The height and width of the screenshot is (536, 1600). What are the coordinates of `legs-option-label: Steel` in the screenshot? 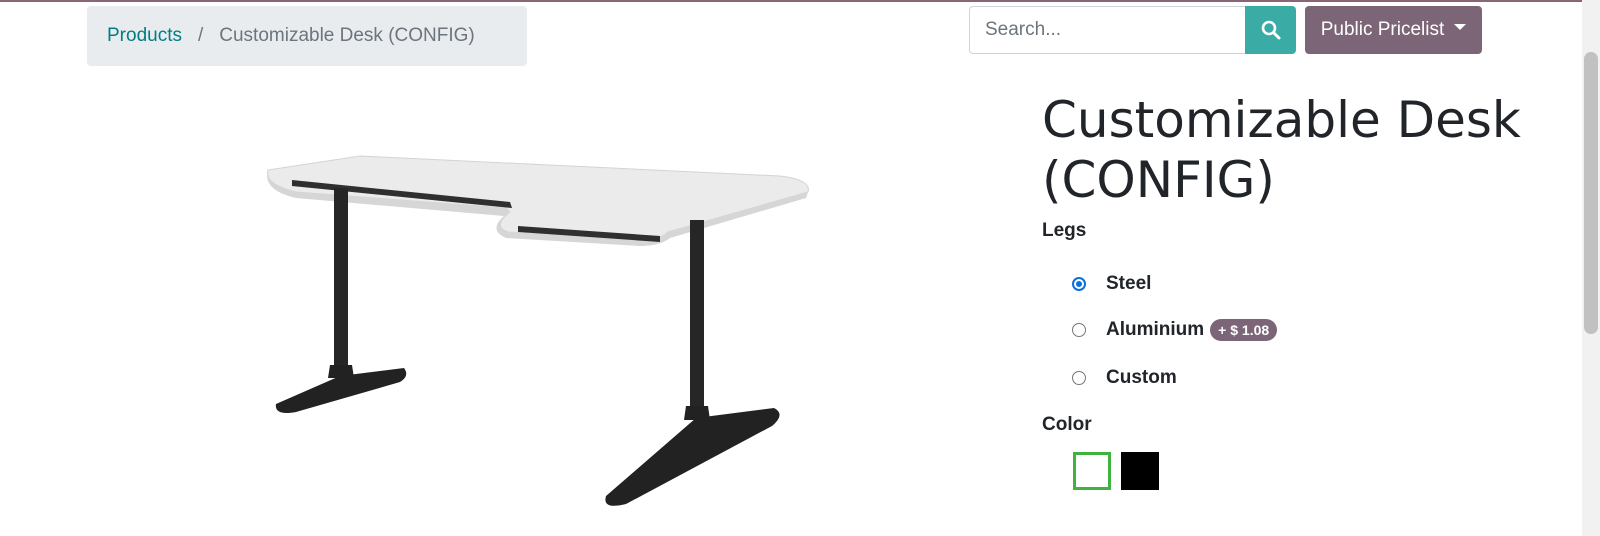 It's located at (1129, 283).